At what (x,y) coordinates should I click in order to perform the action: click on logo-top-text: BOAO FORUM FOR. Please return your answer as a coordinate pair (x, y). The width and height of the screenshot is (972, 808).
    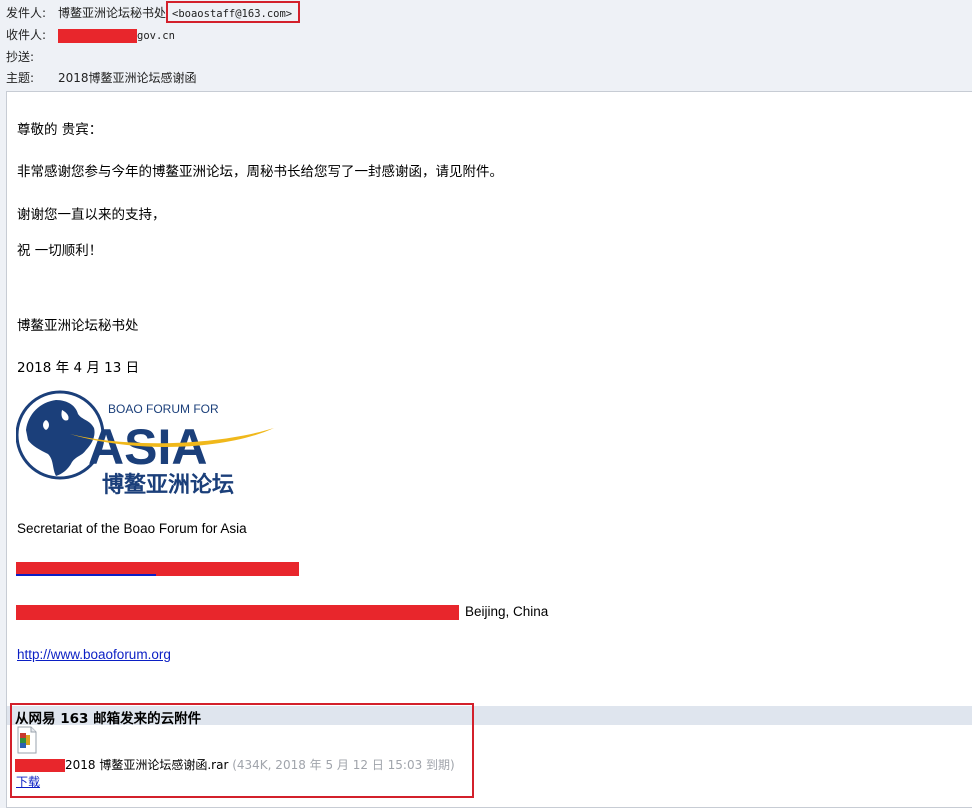
    Looking at the image, I should click on (163, 409).